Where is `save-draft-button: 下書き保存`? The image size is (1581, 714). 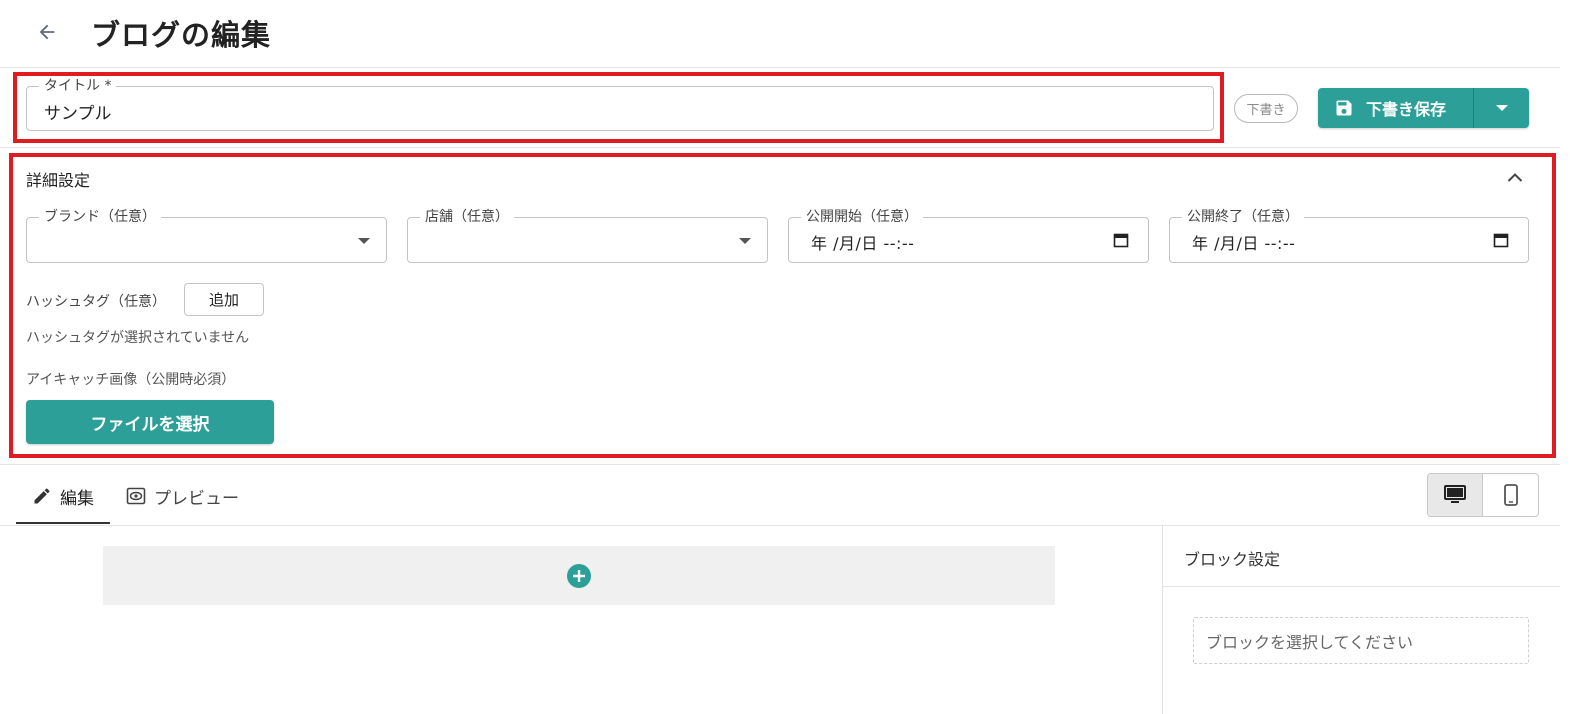
save-draft-button: 下書き保存 is located at coordinates (1396, 108).